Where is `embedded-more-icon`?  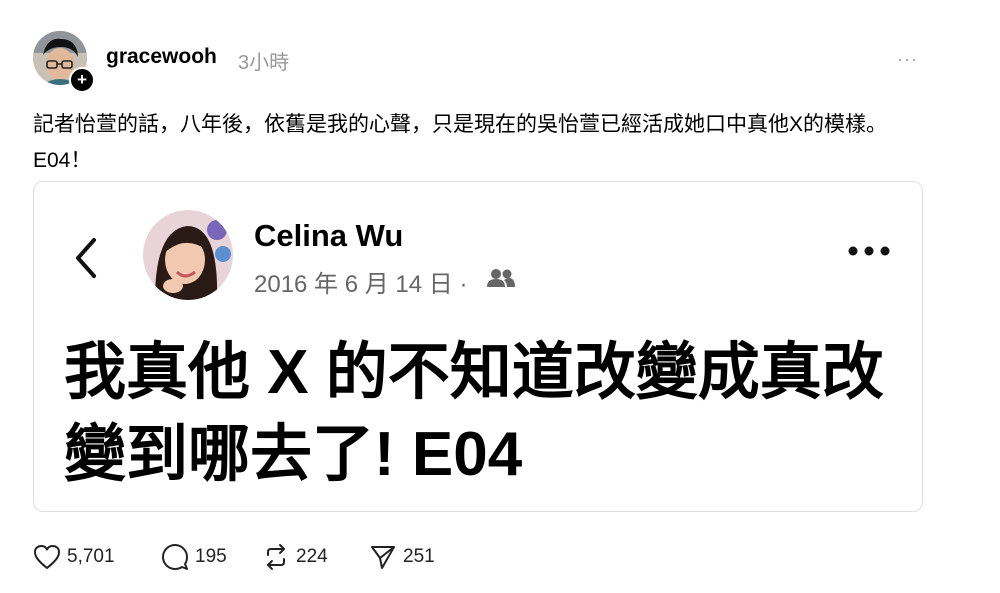
embedded-more-icon is located at coordinates (869, 253).